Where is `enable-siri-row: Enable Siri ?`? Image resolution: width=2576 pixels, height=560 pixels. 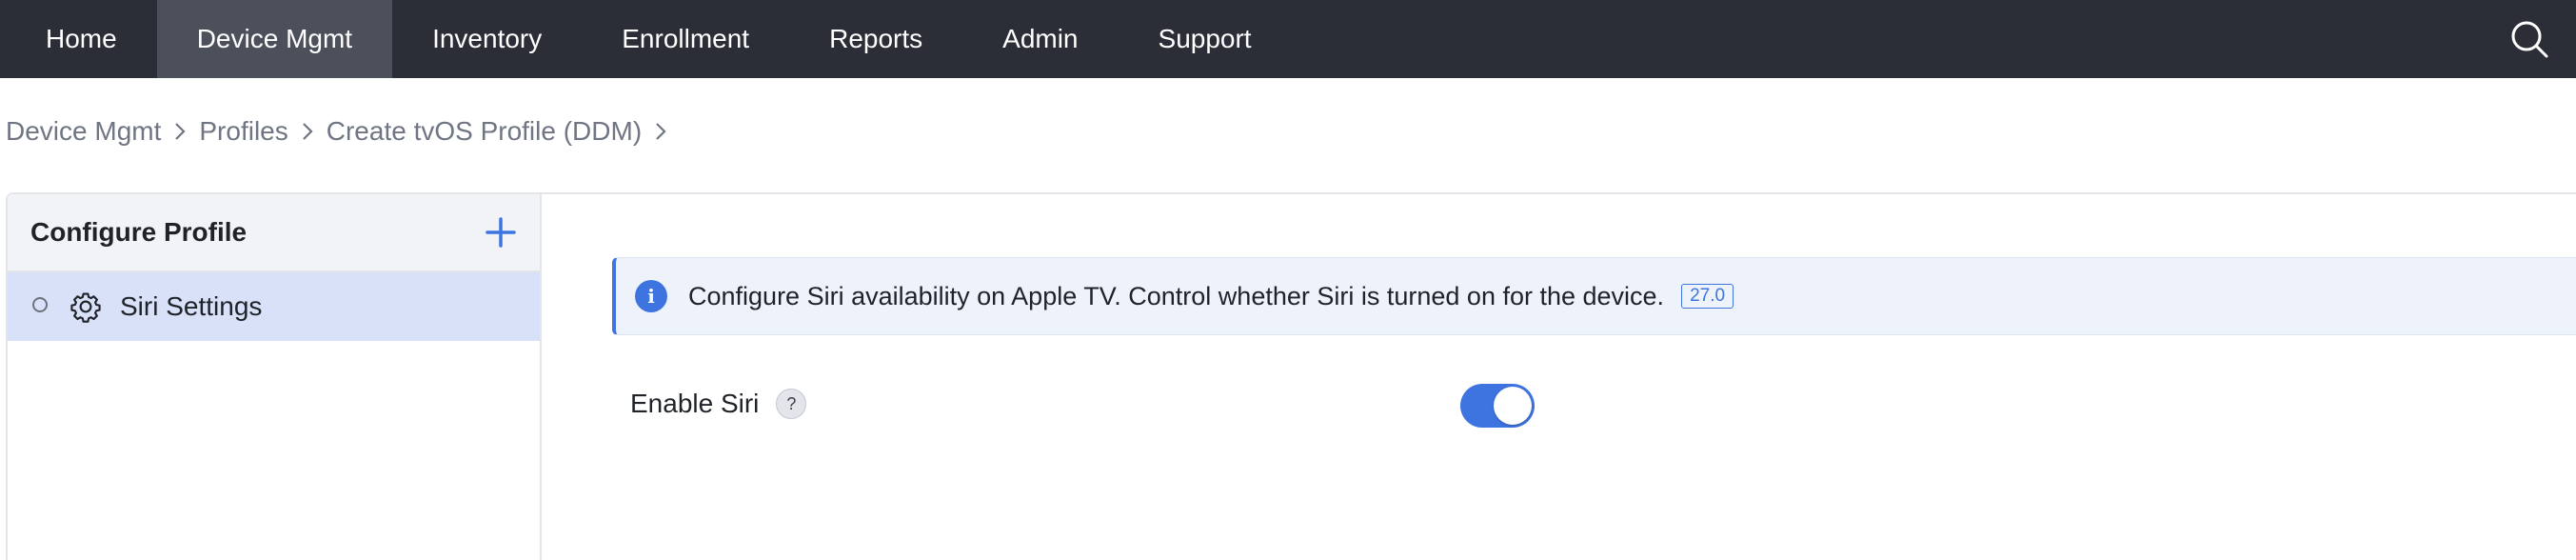
enable-siri-row: Enable Siri ? is located at coordinates (718, 404).